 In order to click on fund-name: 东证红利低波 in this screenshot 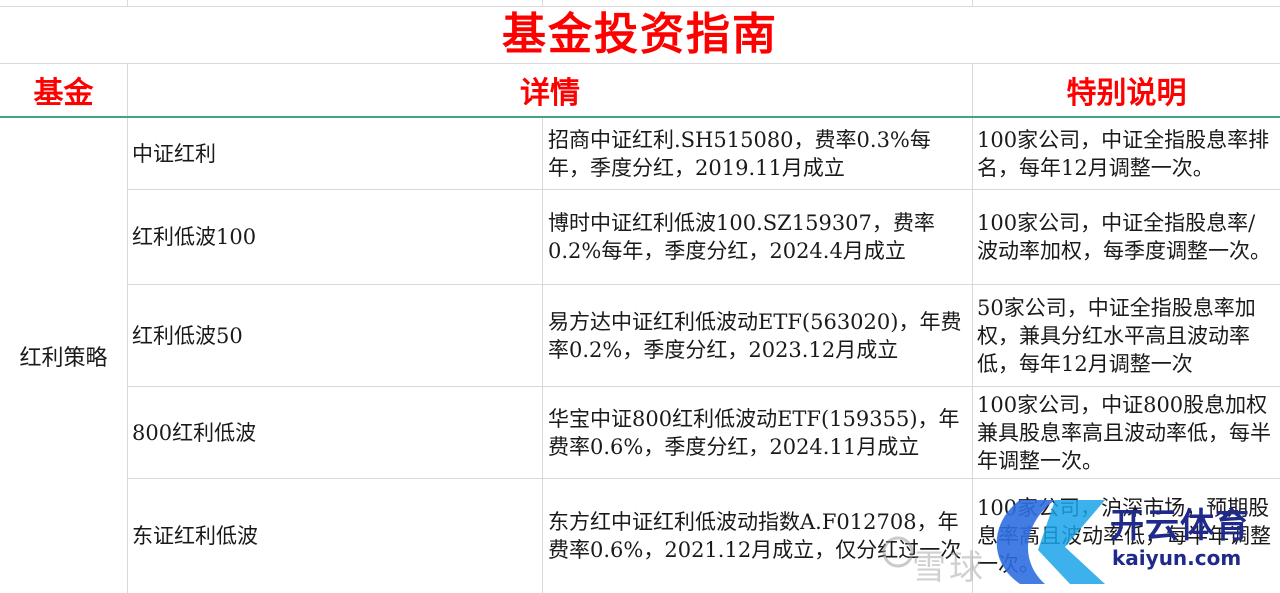, I will do `click(335, 536)`.